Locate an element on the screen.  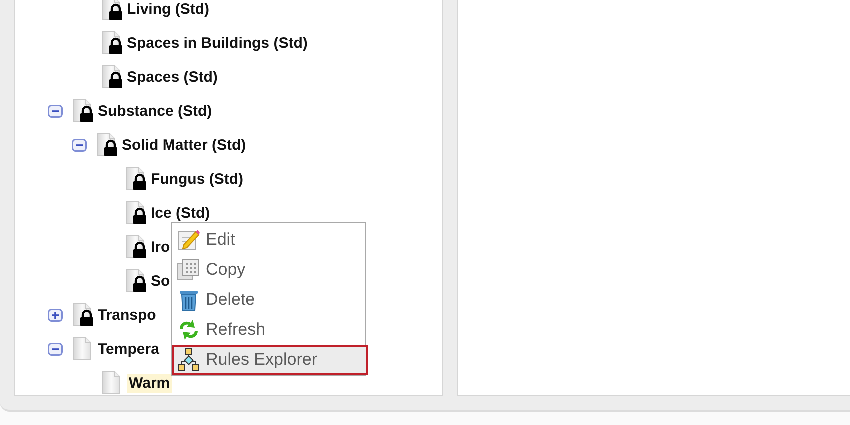
tree-item-label: Substance (Std) is located at coordinates (155, 111).